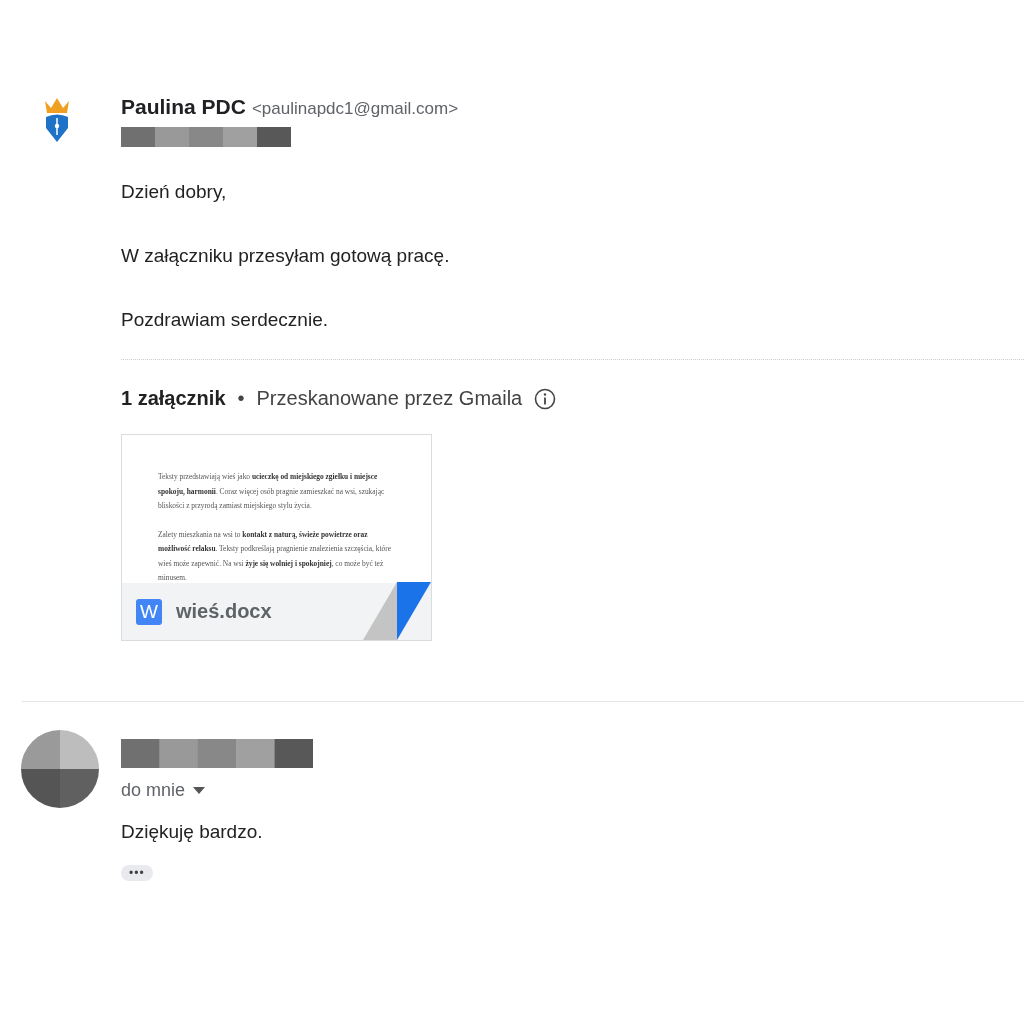 This screenshot has height=1009, width=1024. What do you see at coordinates (397, 611) in the screenshot?
I see `page-corner-icon` at bounding box center [397, 611].